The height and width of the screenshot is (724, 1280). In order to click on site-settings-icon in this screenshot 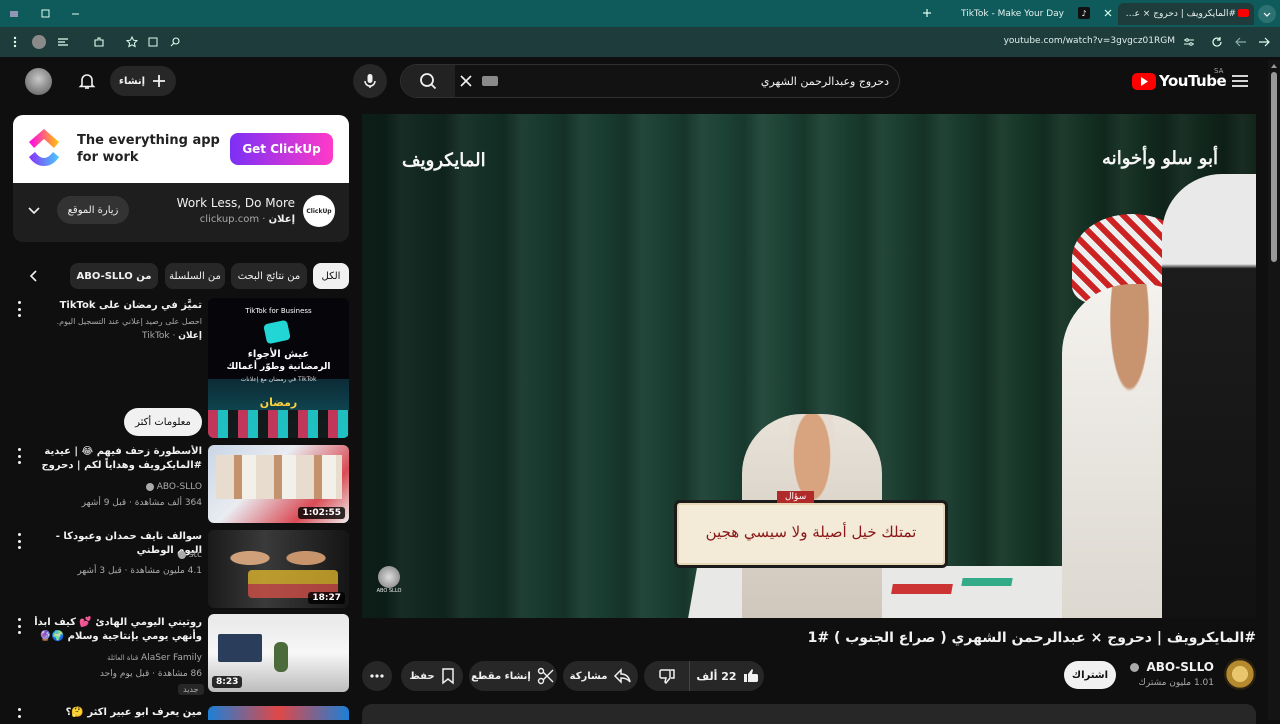, I will do `click(1189, 42)`.